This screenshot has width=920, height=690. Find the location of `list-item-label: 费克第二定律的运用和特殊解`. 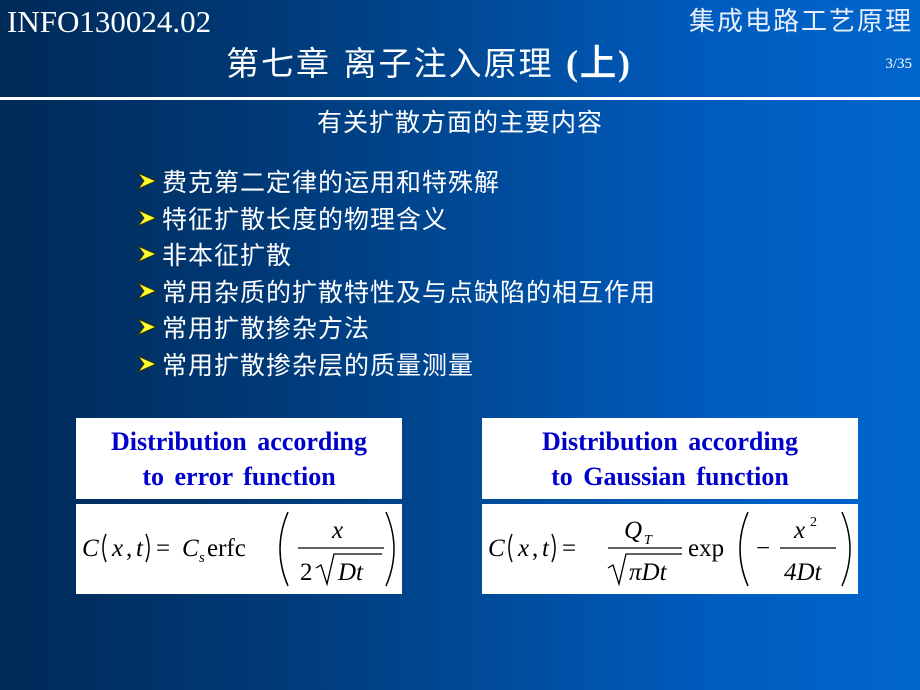

list-item-label: 费克第二定律的运用和特殊解 is located at coordinates (331, 183).